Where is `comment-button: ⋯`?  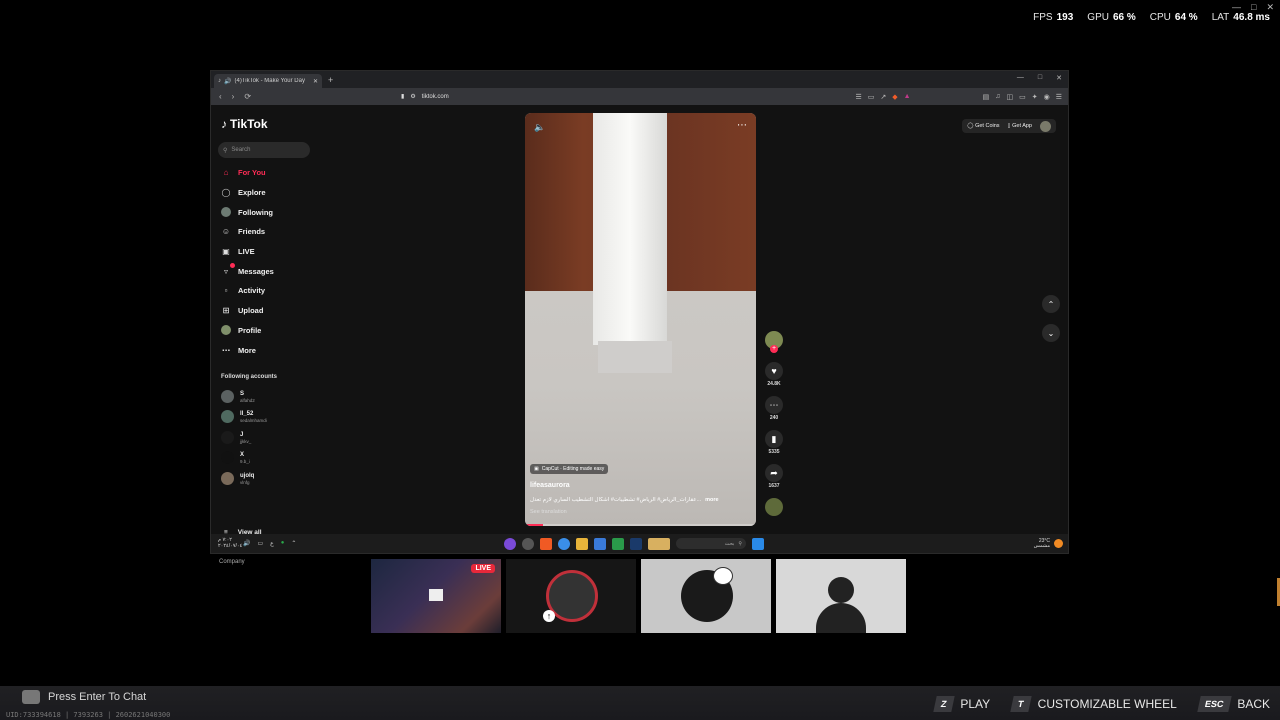 comment-button: ⋯ is located at coordinates (774, 405).